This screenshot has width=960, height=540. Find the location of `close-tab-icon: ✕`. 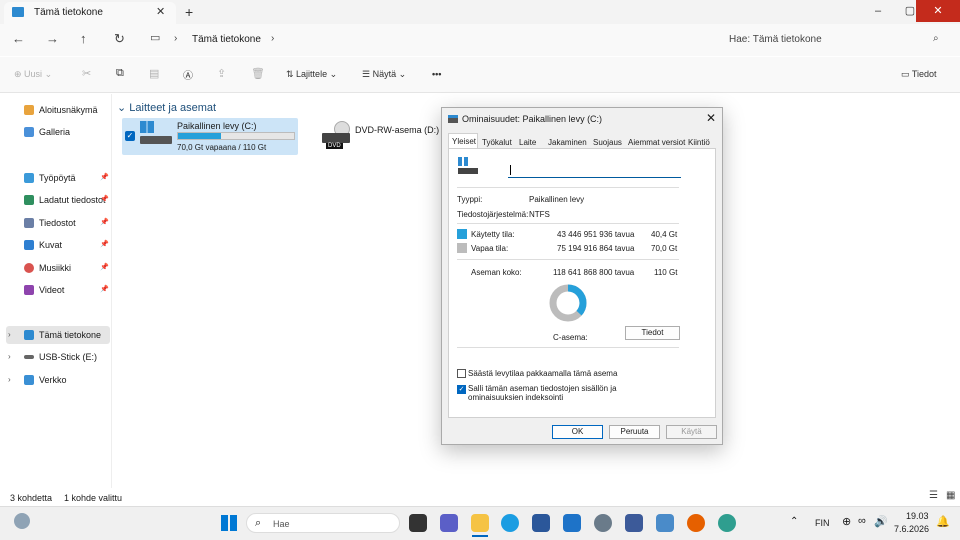

close-tab-icon: ✕ is located at coordinates (160, 11).